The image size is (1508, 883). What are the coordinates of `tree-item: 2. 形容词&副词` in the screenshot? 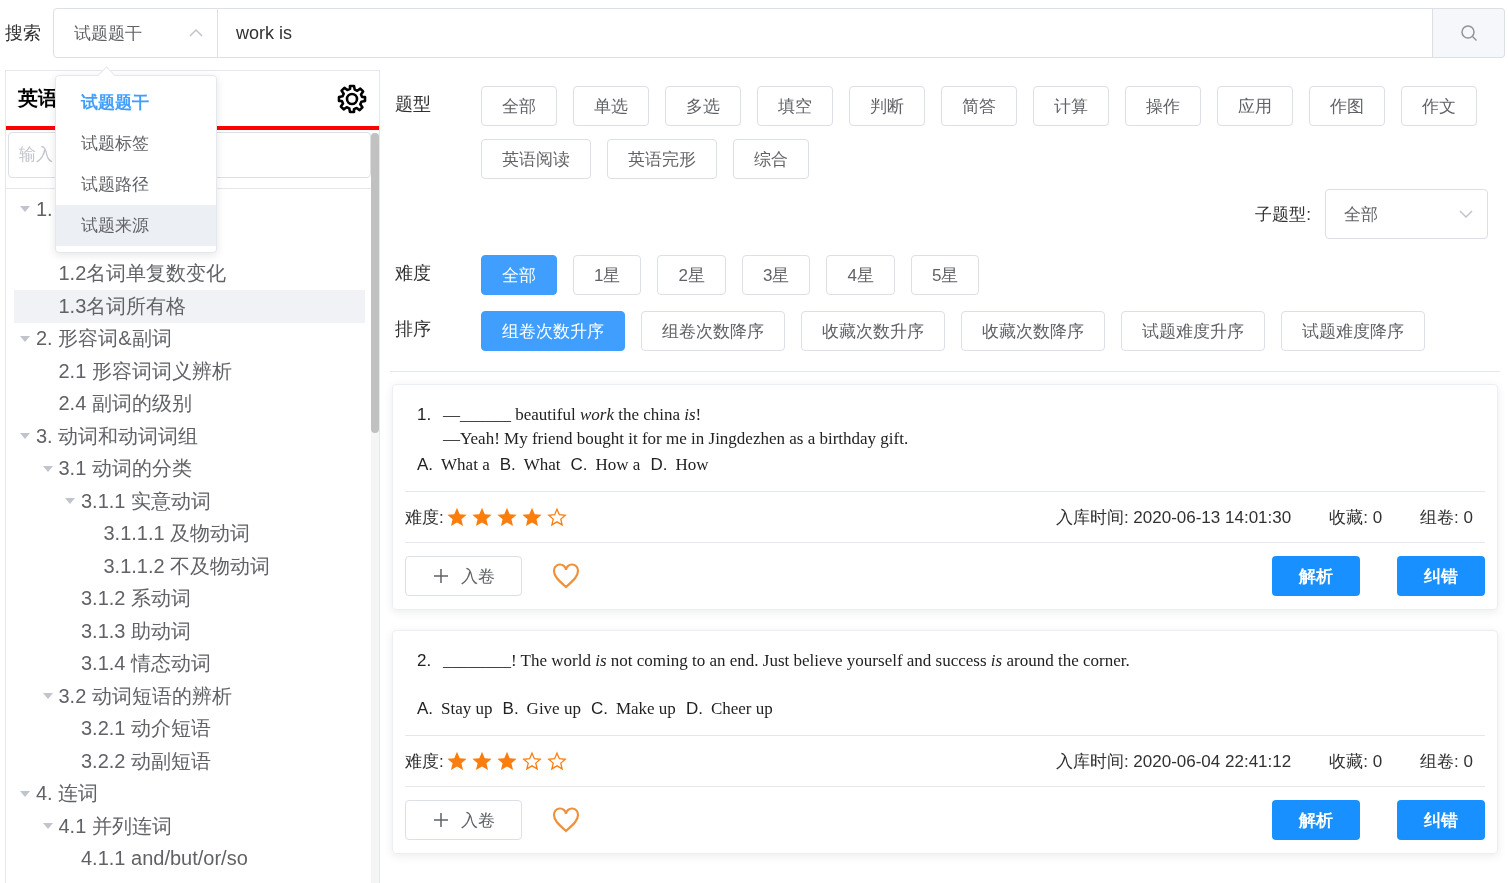 It's located at (93, 338).